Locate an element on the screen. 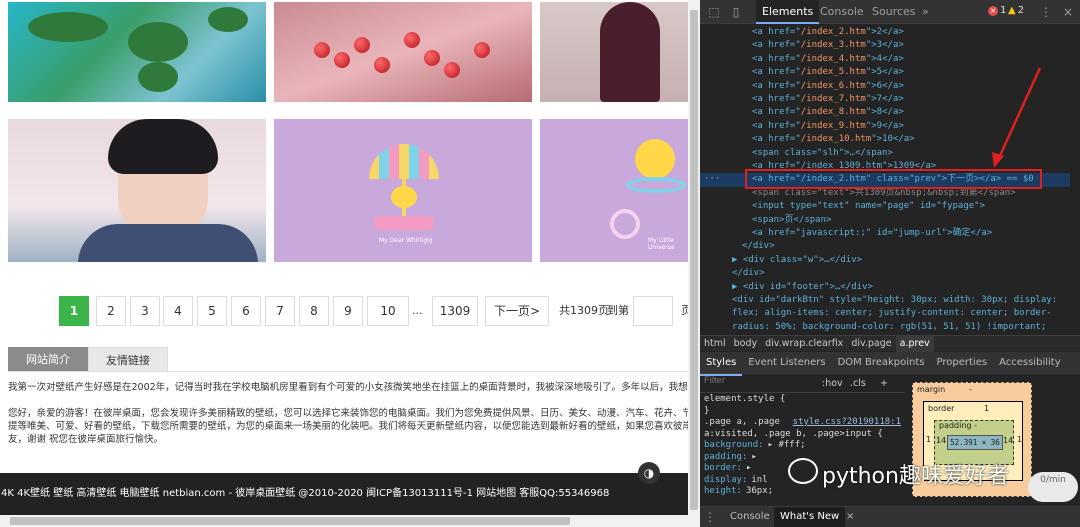 Image resolution: width=1080 pixels, height=527 pixels. thumb-caption: My Dear Whirligig is located at coordinates (406, 240).